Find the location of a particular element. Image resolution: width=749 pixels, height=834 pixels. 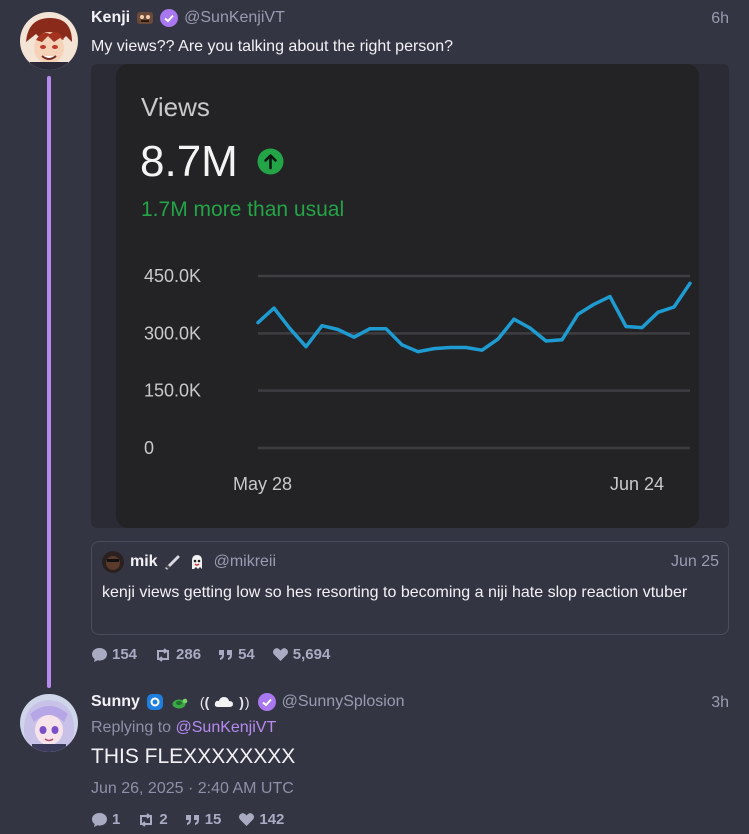

y-tick-label: 150.0K is located at coordinates (172, 391).